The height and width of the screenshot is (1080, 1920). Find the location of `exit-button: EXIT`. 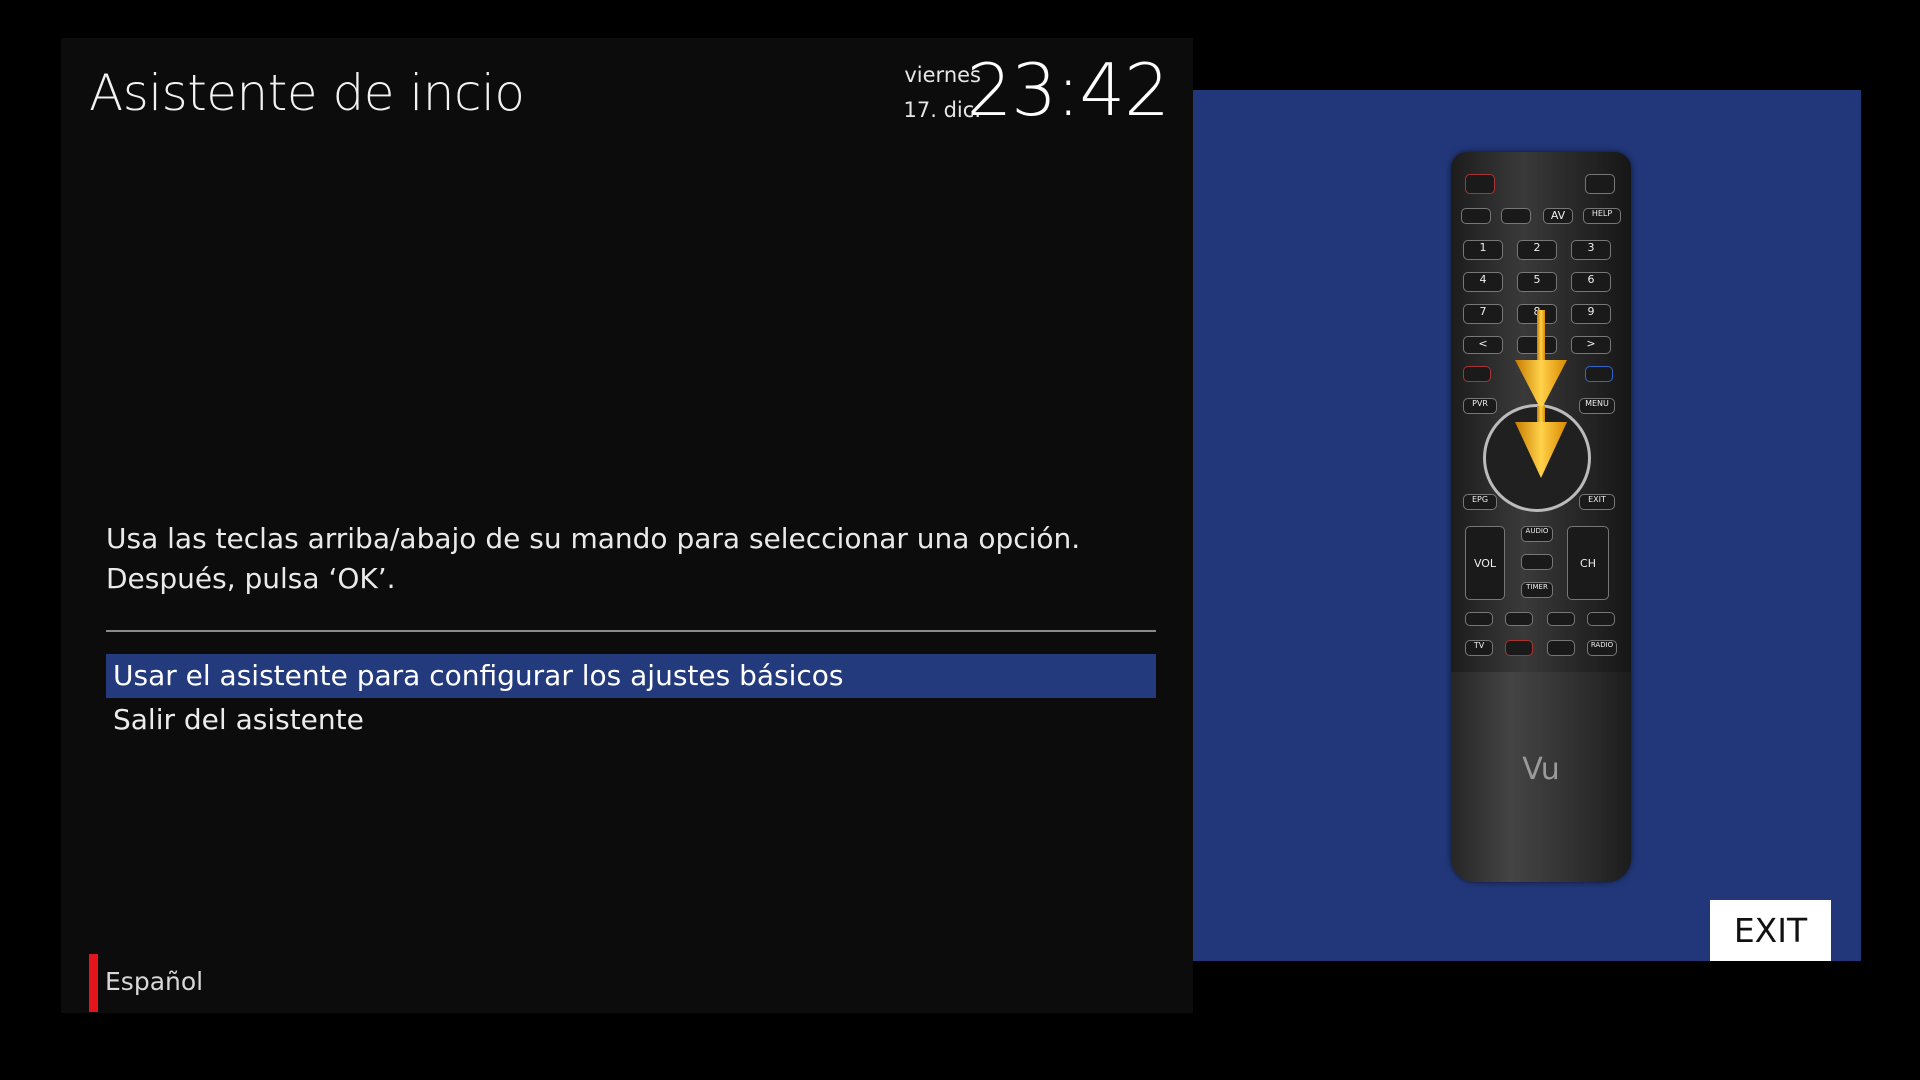

exit-button: EXIT is located at coordinates (1770, 930).